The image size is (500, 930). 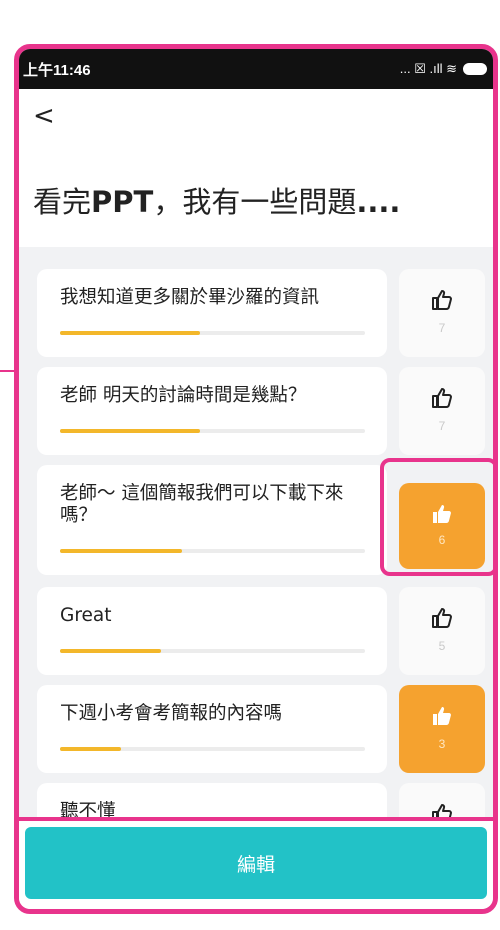 What do you see at coordinates (475, 69) in the screenshot?
I see `battery-icon` at bounding box center [475, 69].